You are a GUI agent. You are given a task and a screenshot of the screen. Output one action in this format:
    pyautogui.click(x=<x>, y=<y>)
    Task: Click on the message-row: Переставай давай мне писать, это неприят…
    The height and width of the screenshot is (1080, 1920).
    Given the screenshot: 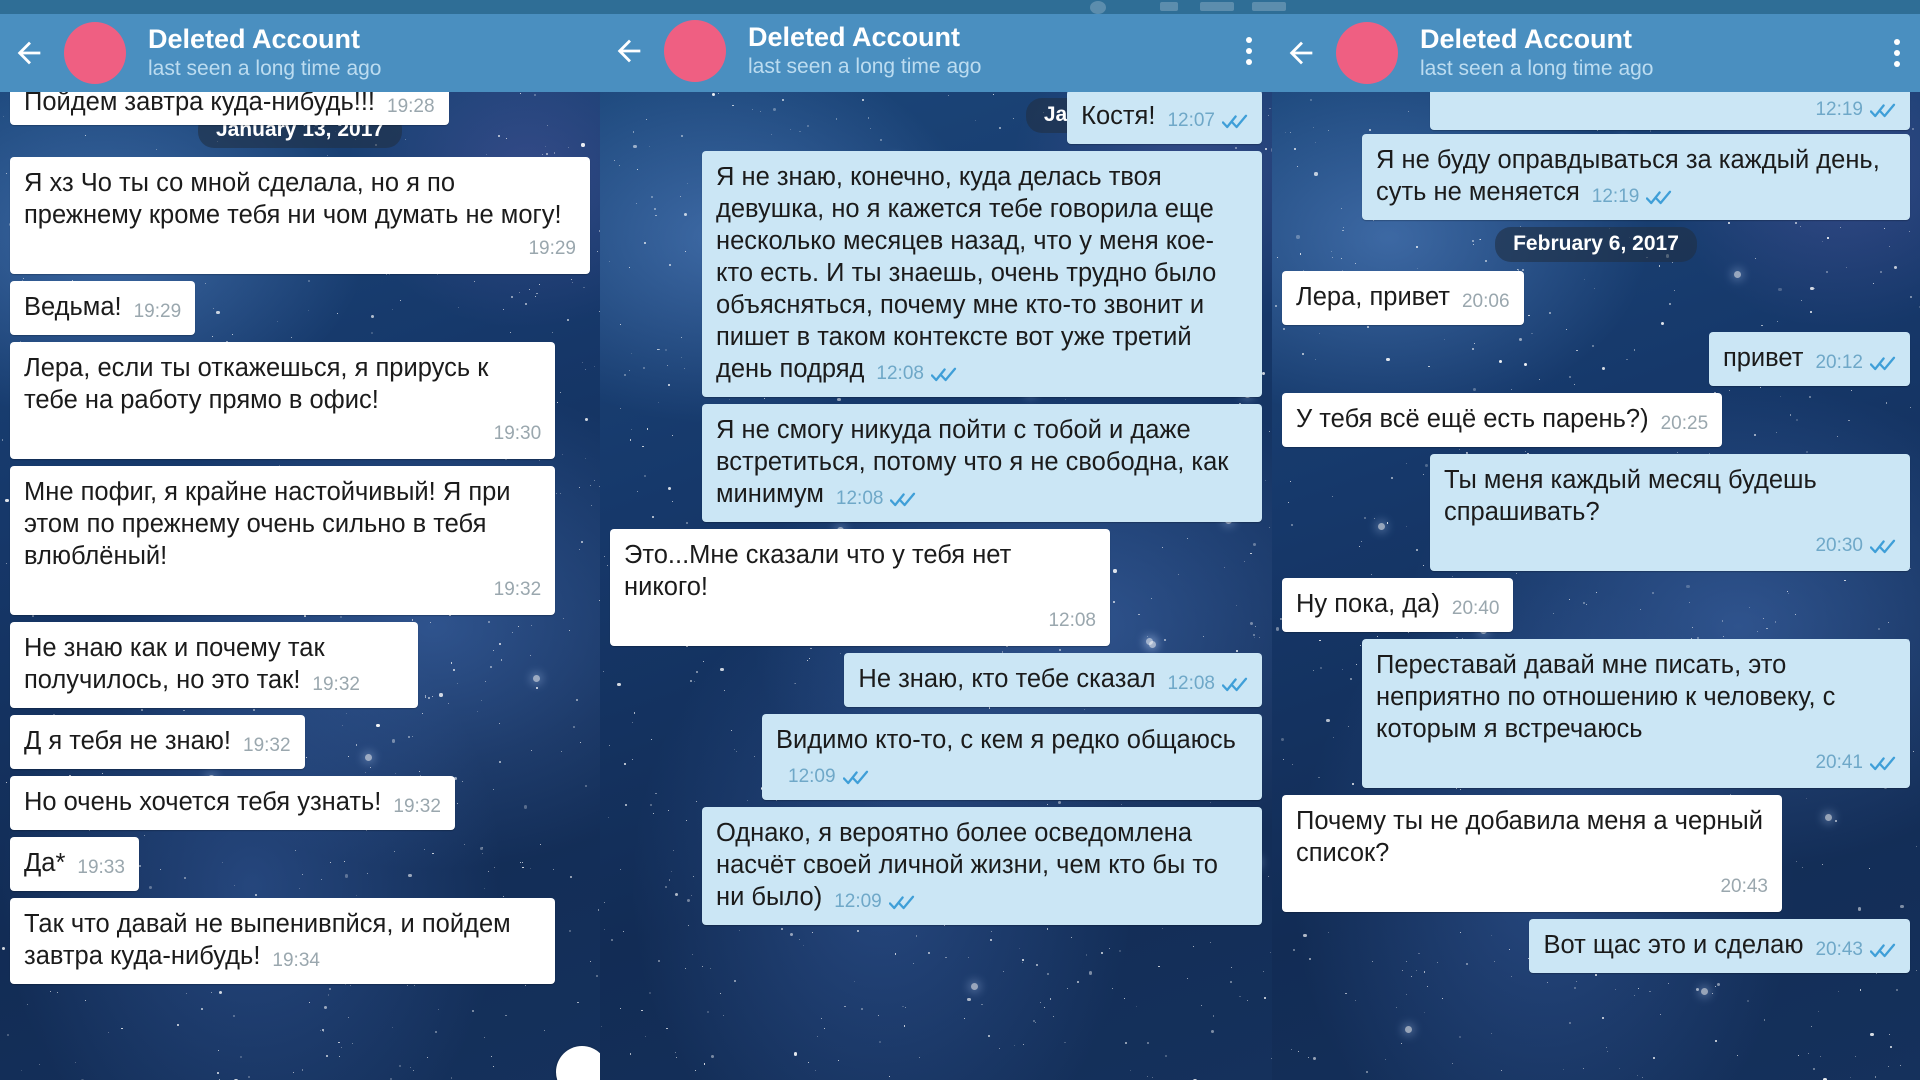 What is the action you would take?
    pyautogui.click(x=1596, y=713)
    